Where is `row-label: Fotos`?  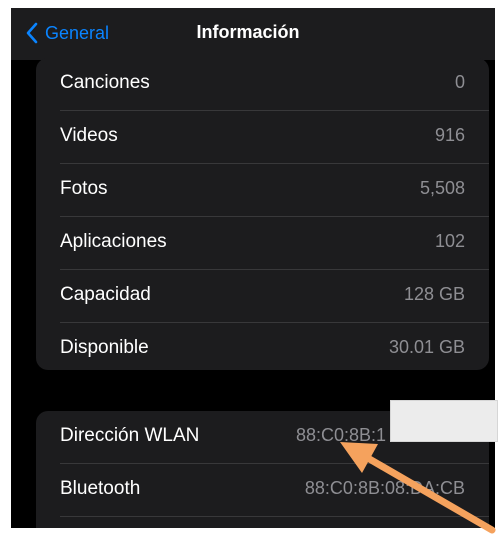
row-label: Fotos is located at coordinates (84, 188).